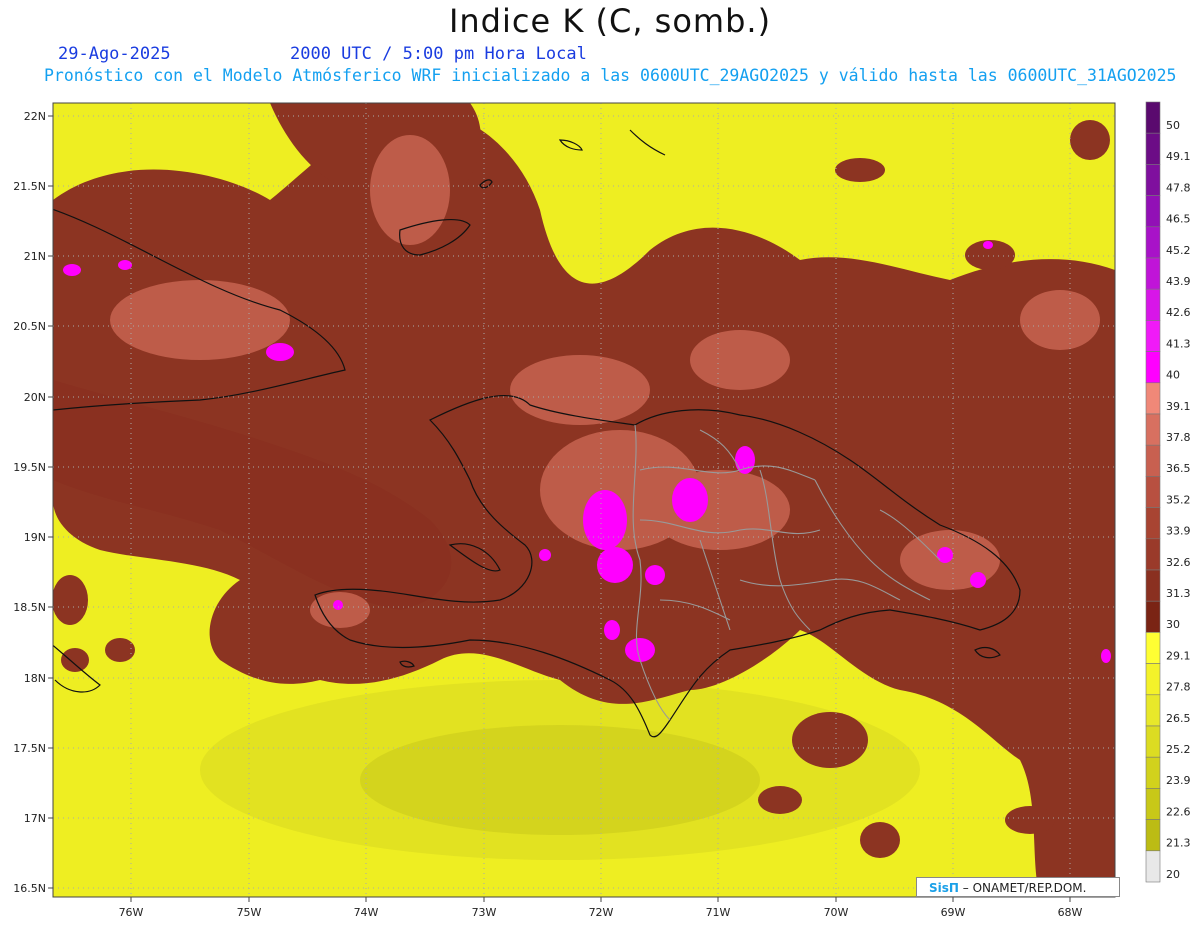  I want to click on lon-label: 76W, so click(131, 912).